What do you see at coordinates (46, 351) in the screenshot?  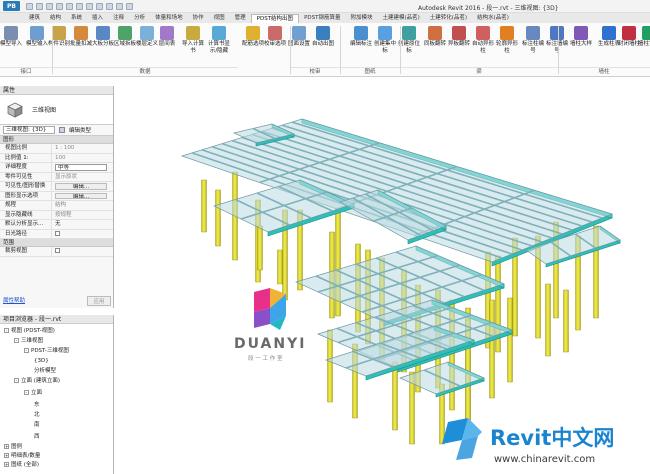 I see `tree-node: - PDST-三维视图` at bounding box center [46, 351].